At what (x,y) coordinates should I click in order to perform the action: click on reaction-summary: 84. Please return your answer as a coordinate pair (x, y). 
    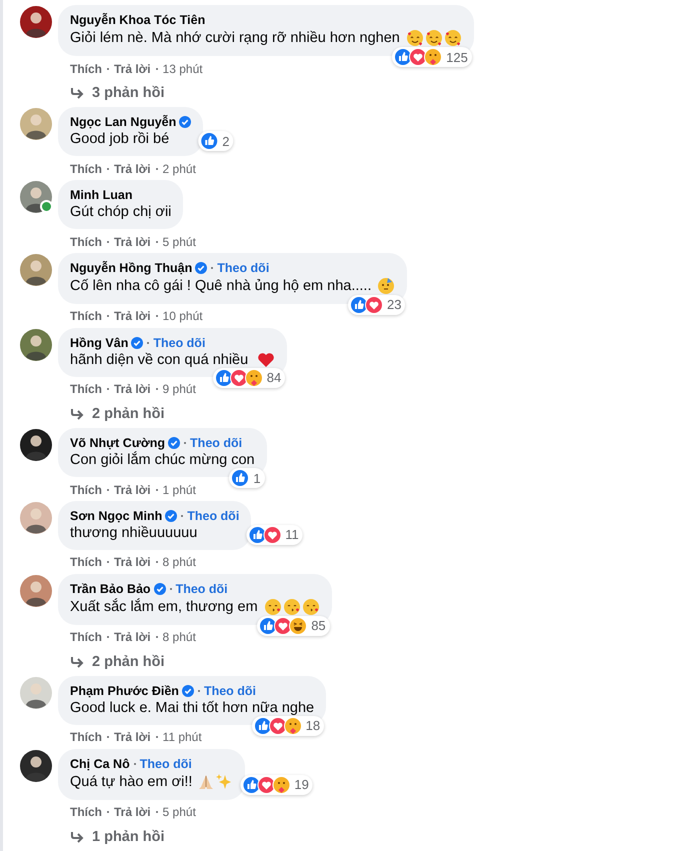
    Looking at the image, I should click on (249, 378).